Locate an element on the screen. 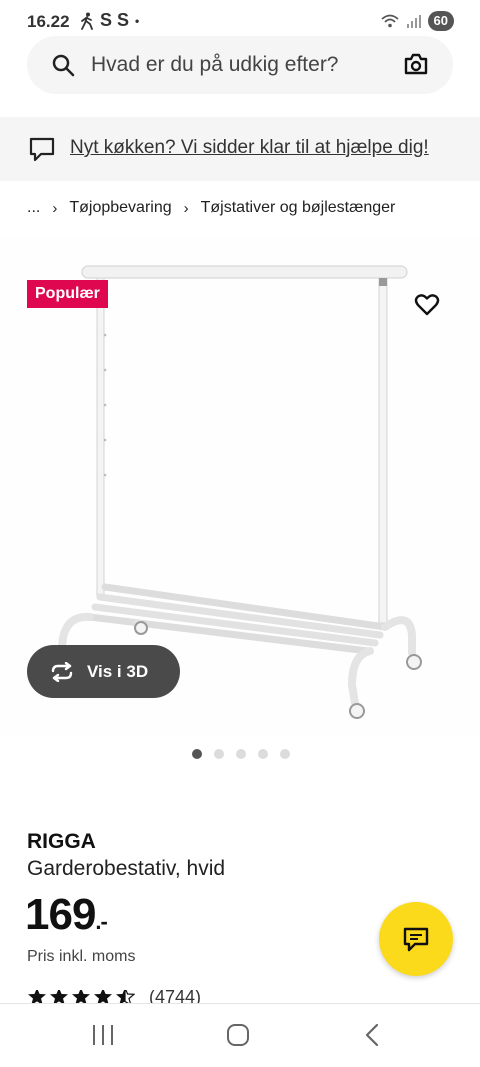 This screenshot has width=480, height=1067. status-right-icons: 60 is located at coordinates (417, 21).